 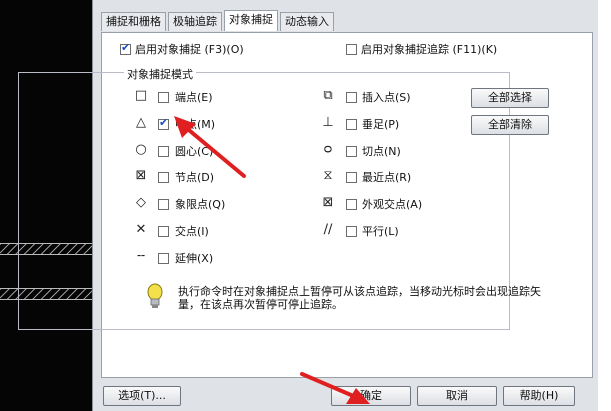 I want to click on tab-dynamic-input: 动态输入, so click(x=307, y=21).